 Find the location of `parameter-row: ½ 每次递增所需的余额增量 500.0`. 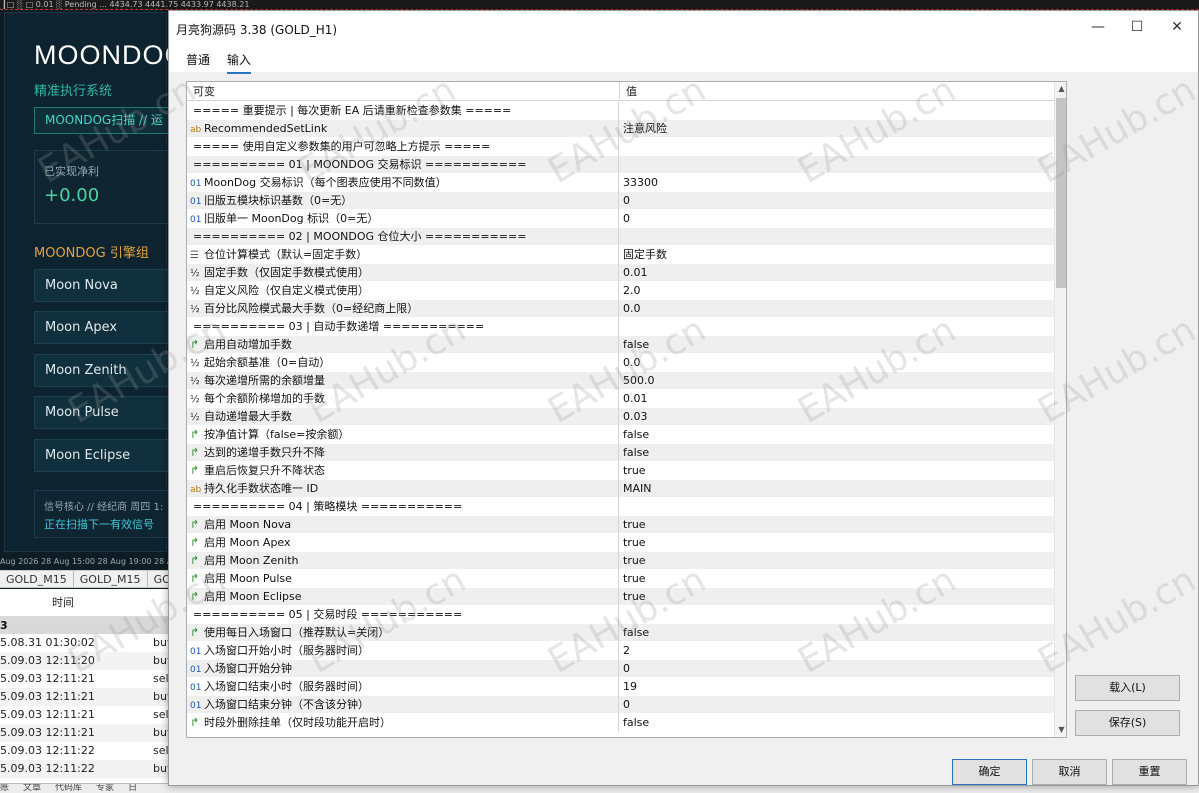

parameter-row: ½ 每次递增所需的余额增量 500.0 is located at coordinates (620, 381).